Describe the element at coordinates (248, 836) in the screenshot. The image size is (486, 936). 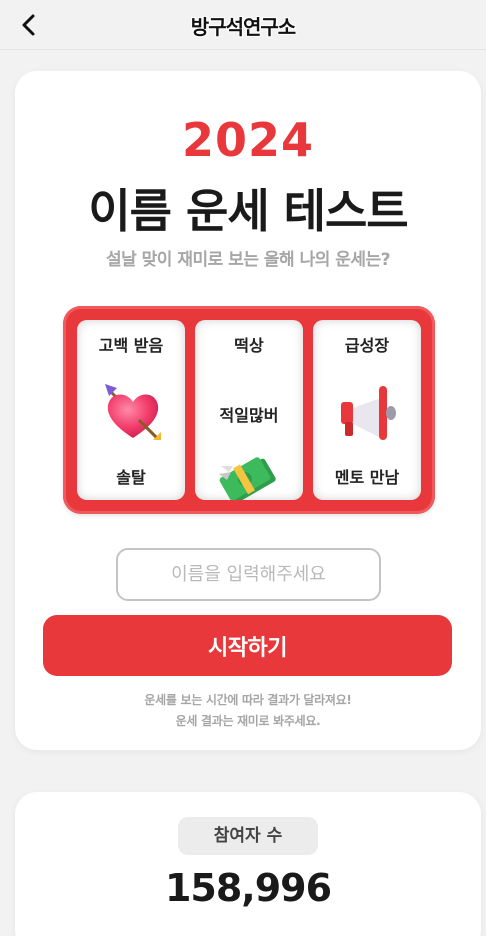
I see `participants-label: 참여자 수` at that location.